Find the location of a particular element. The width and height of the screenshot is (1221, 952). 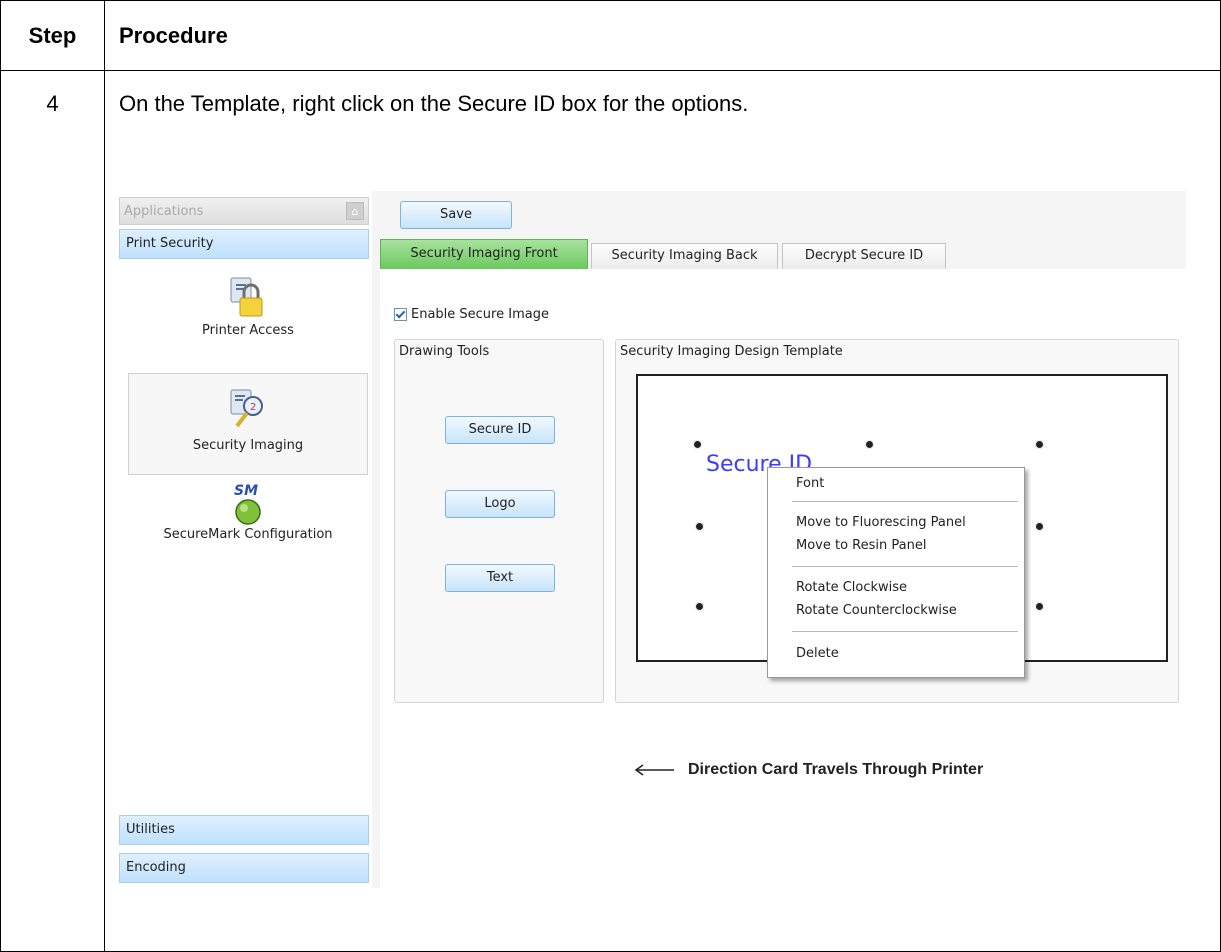

left-arrow-icon is located at coordinates (654, 770).